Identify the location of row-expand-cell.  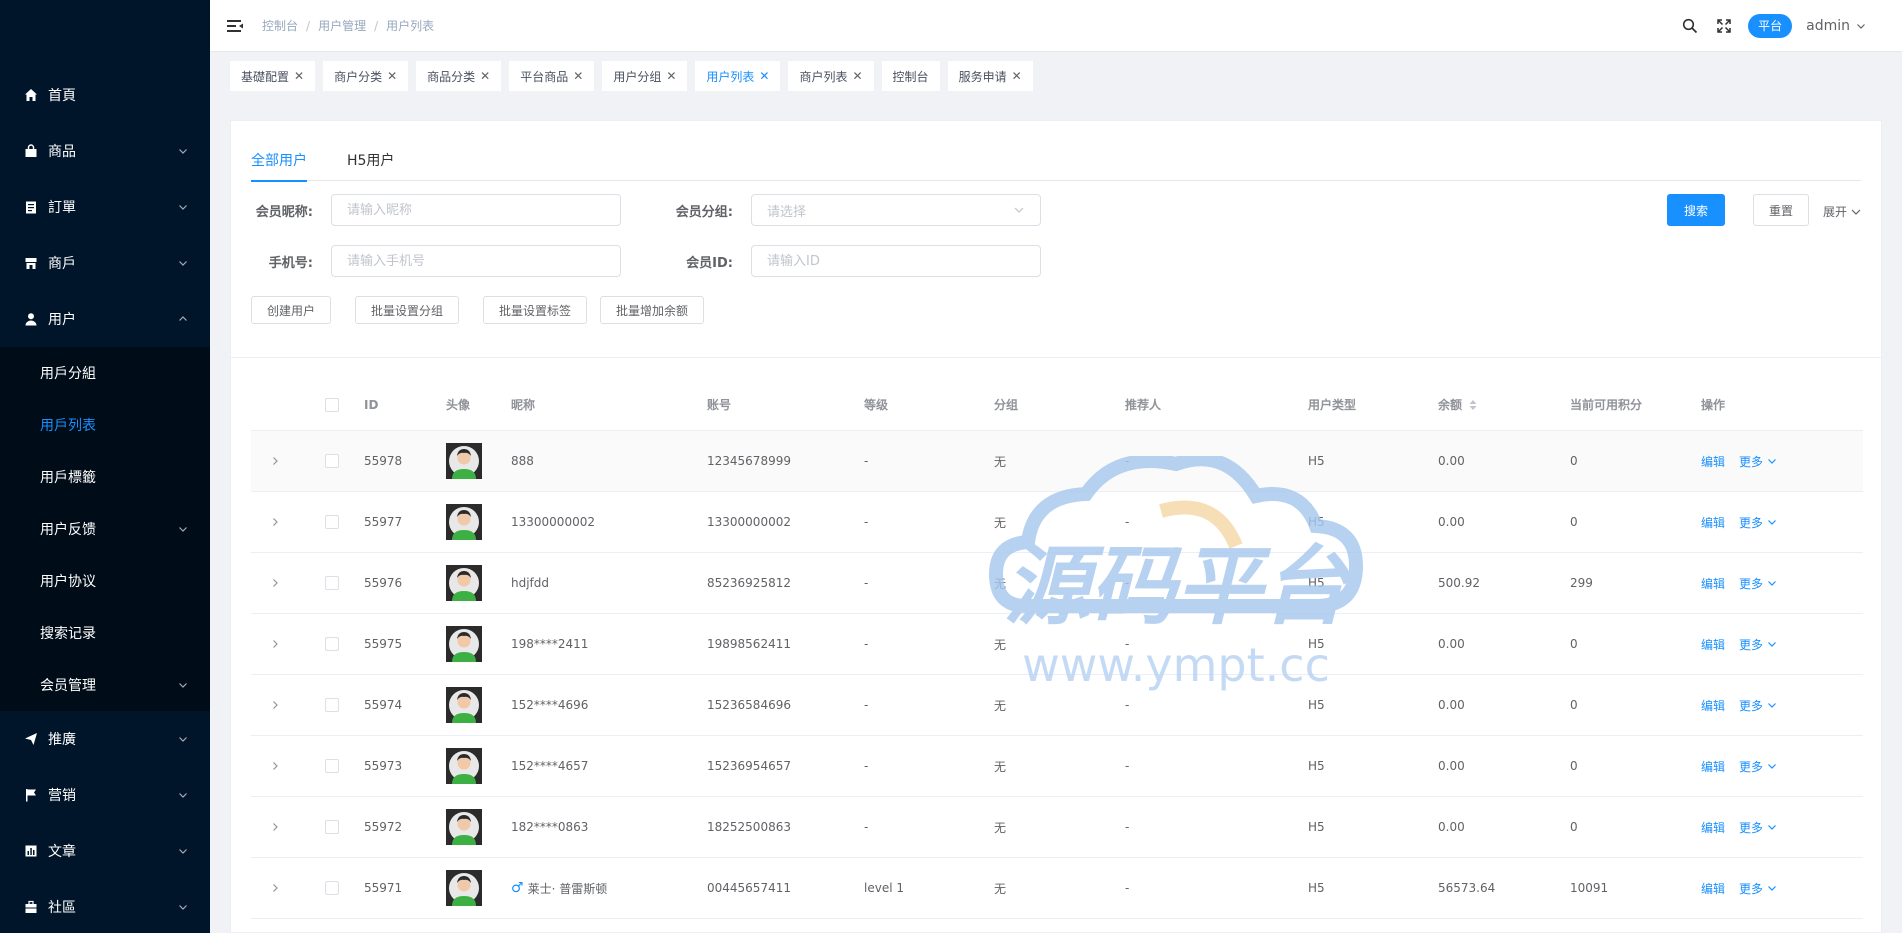
(275, 644).